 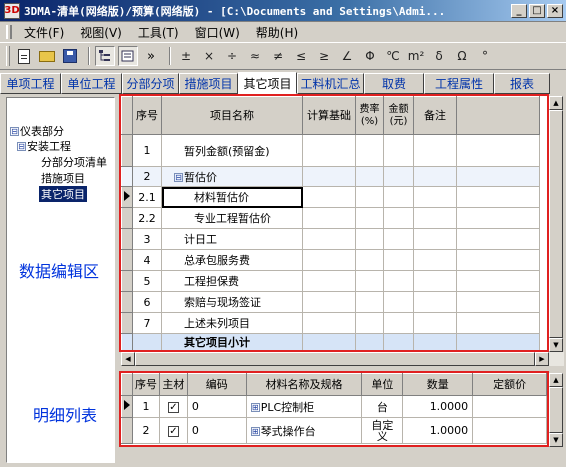 I want to click on scroll-down-arrow-icon: ▼, so click(x=556, y=440).